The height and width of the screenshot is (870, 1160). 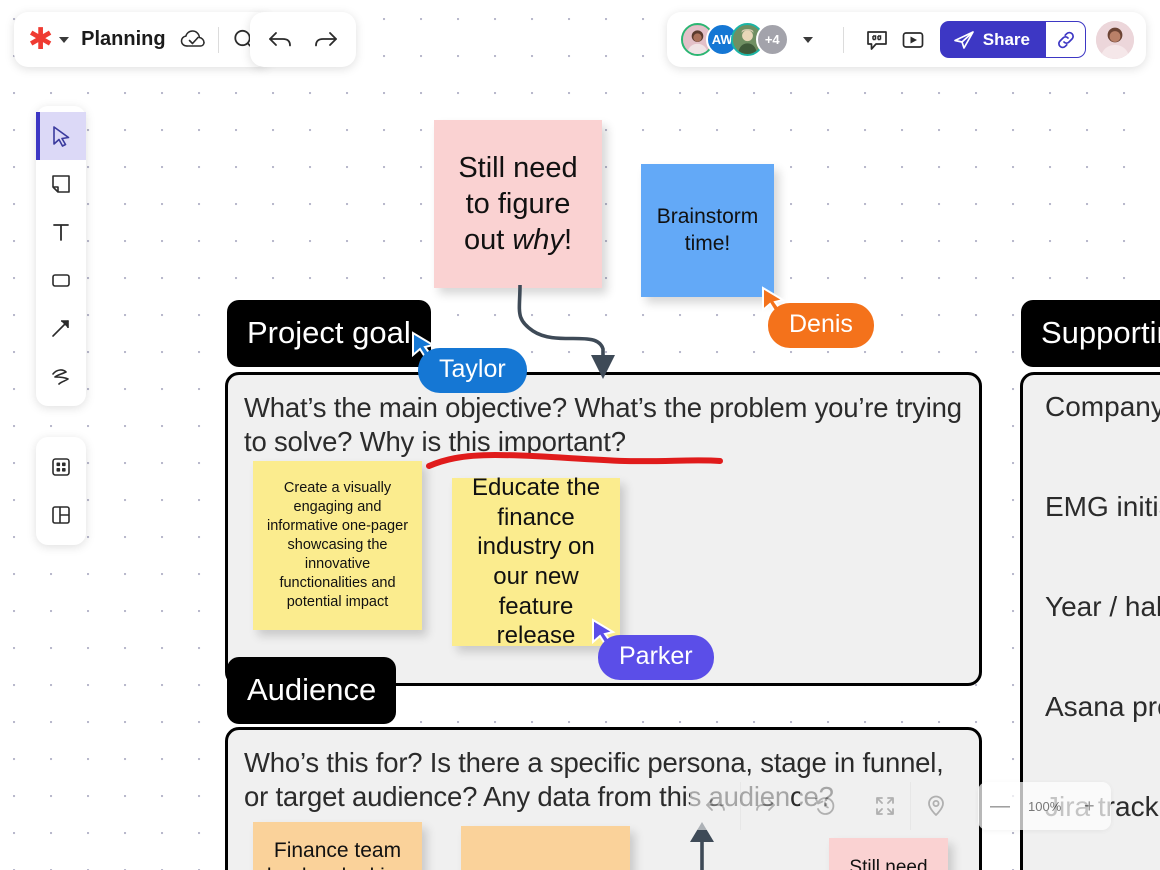 I want to click on sticky-still-need-to-text: Still need to, so click(x=888, y=863).